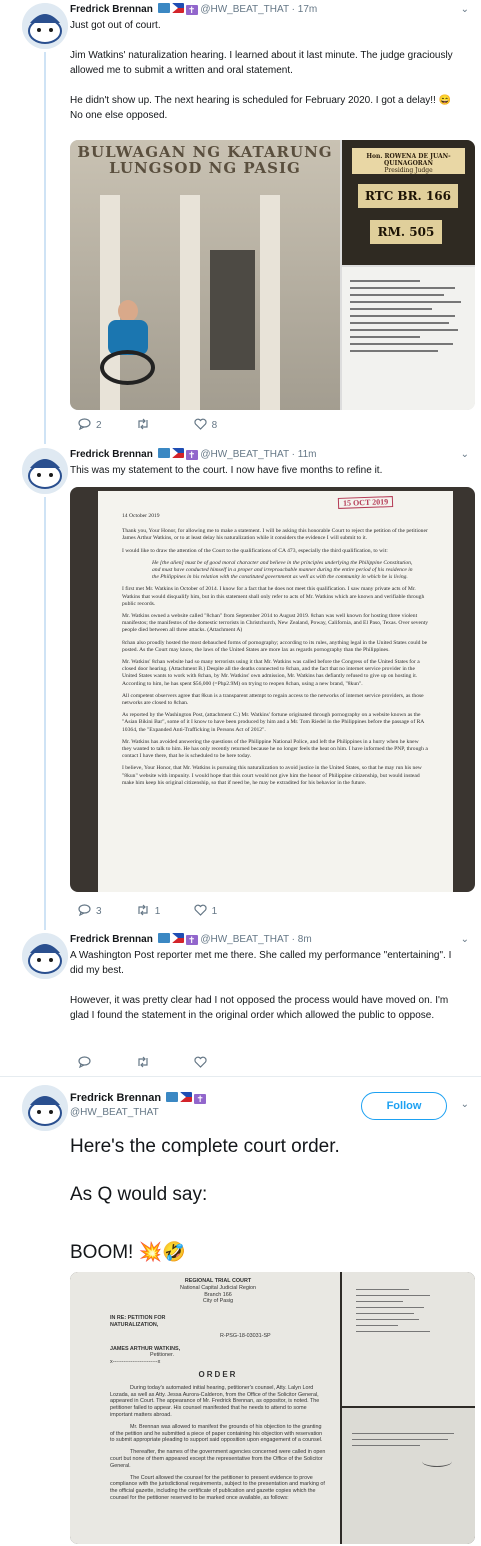 The width and height of the screenshot is (481, 1546). I want to click on tweet-actions: 3 1 1, so click(163, 910).